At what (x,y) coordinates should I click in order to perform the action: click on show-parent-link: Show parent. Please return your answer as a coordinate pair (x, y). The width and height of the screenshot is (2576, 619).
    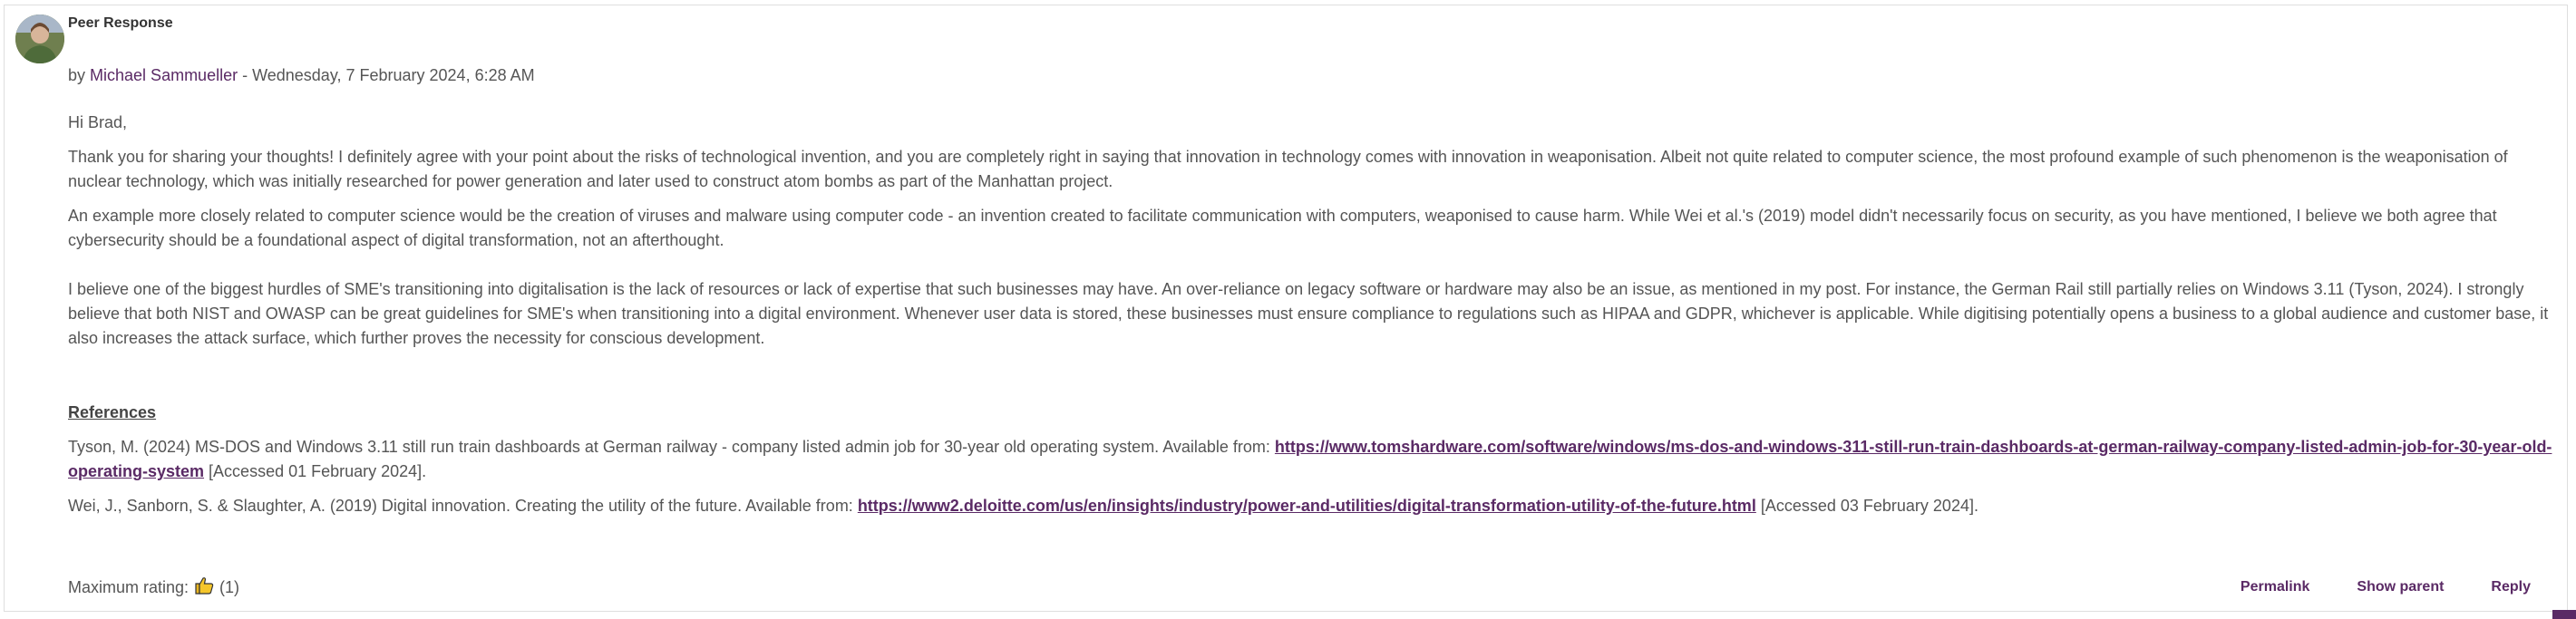
    Looking at the image, I should click on (2400, 587).